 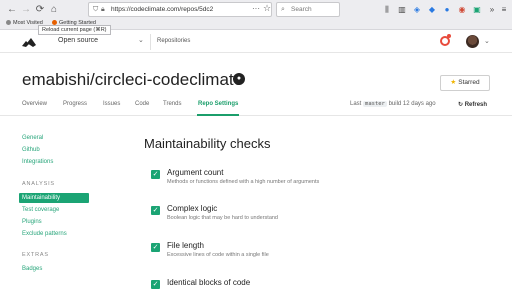 I want to click on page-actions-icon: ···, so click(x=256, y=8).